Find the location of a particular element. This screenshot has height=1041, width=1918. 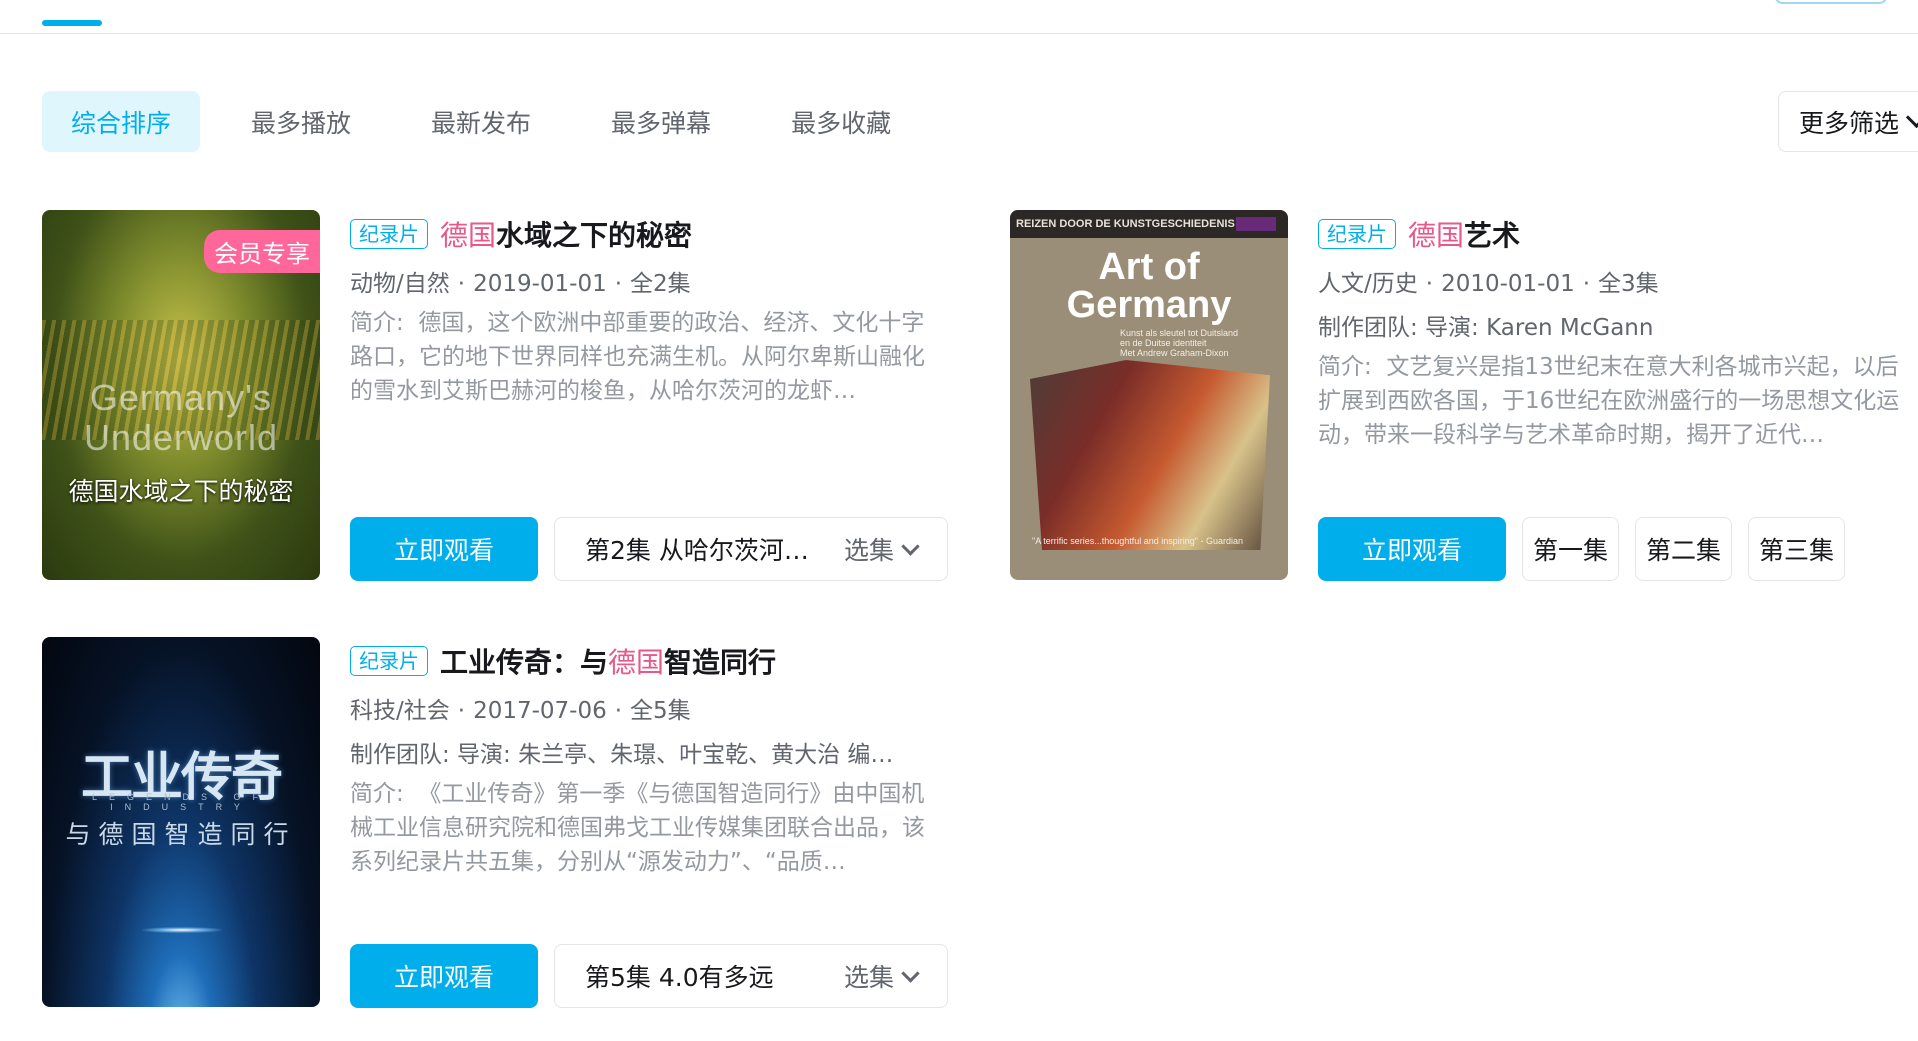

meta-line: 动物/自然 · 2019-01-01 · 全2集 is located at coordinates (520, 284).